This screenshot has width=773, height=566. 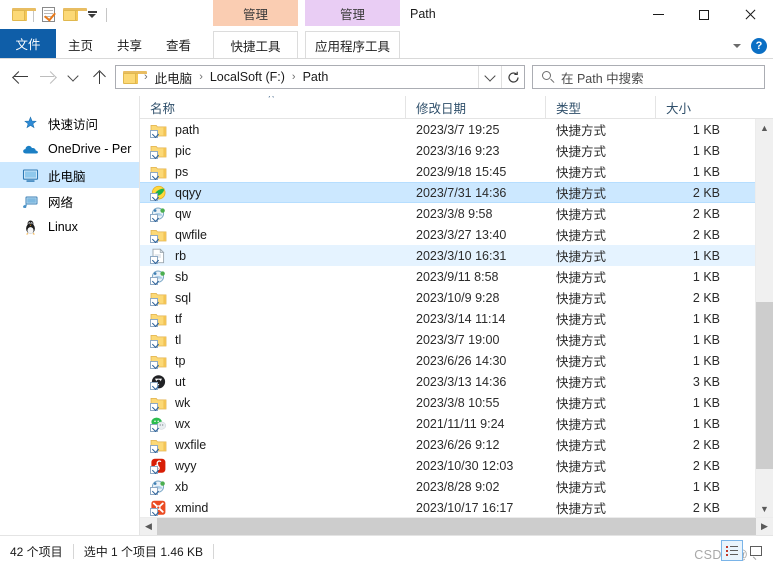 What do you see at coordinates (90, 149) in the screenshot?
I see `sidebar-item-label: OneDrive - Per` at bounding box center [90, 149].